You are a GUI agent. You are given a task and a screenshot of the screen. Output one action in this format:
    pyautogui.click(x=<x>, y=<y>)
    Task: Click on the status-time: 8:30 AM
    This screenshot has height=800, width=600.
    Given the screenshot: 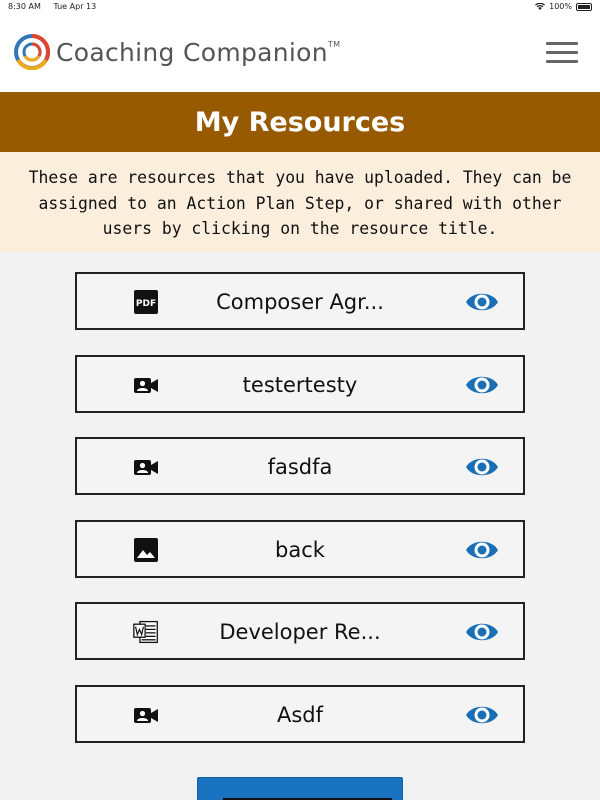 What is the action you would take?
    pyautogui.click(x=24, y=6)
    